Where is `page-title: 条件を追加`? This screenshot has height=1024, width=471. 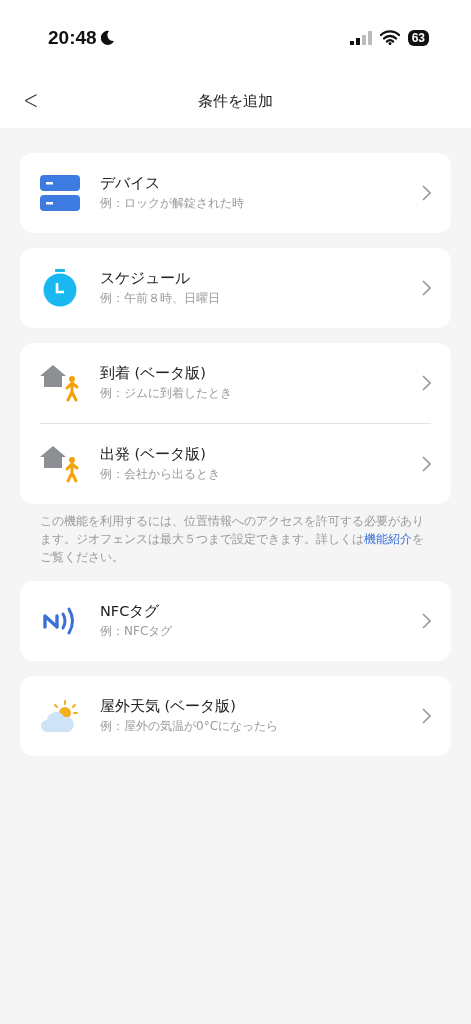
page-title: 条件を追加 is located at coordinates (235, 101).